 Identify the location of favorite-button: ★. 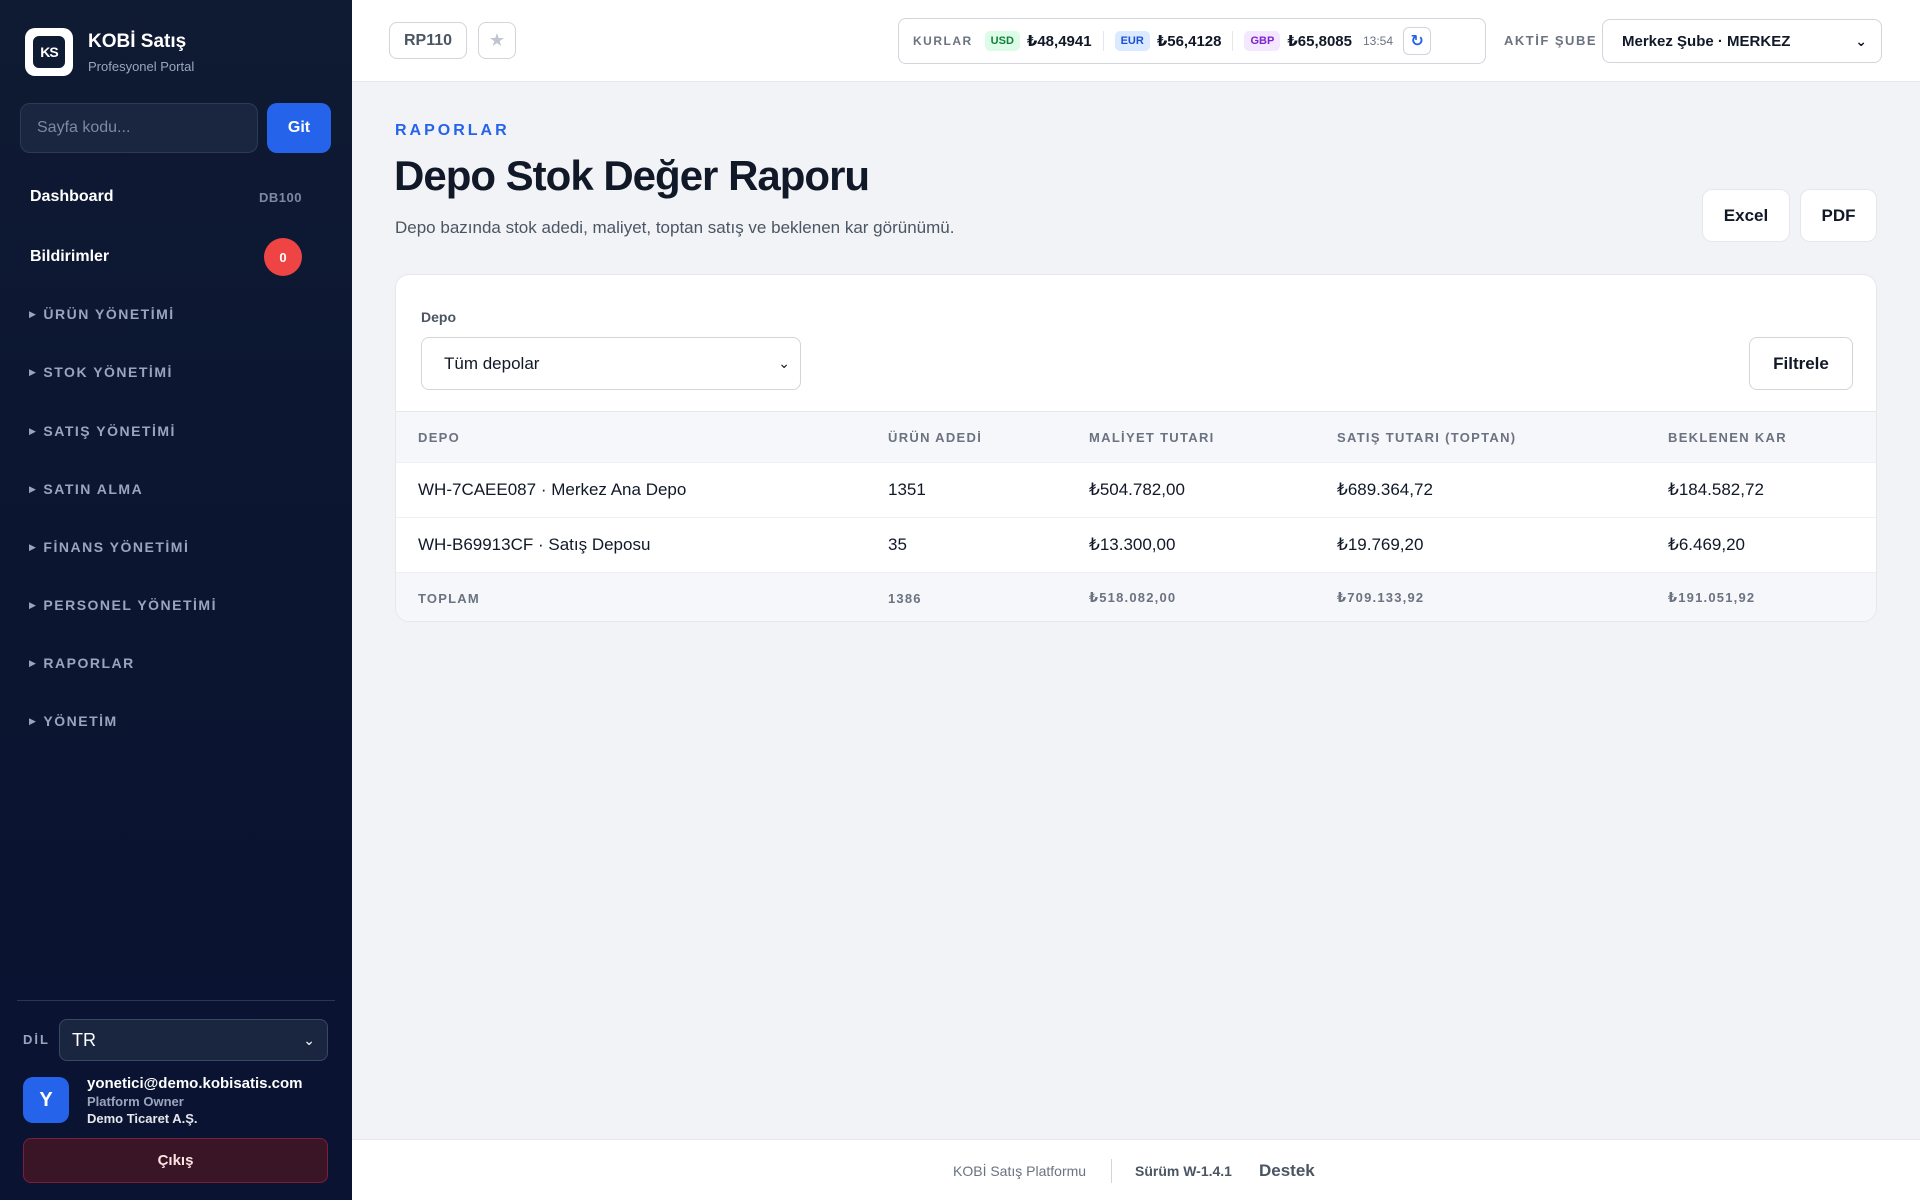
(497, 40).